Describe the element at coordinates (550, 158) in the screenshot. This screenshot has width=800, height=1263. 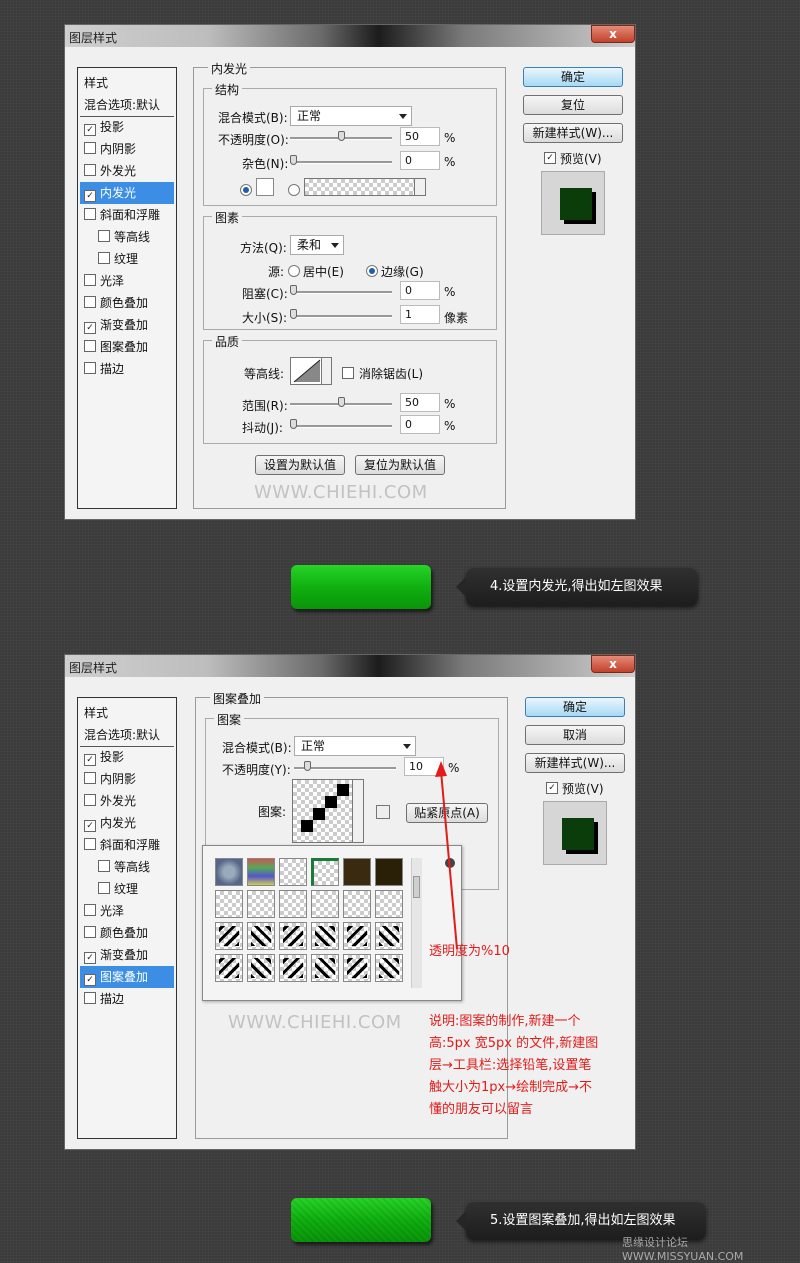
I see `preview-checkbox: ✓` at that location.